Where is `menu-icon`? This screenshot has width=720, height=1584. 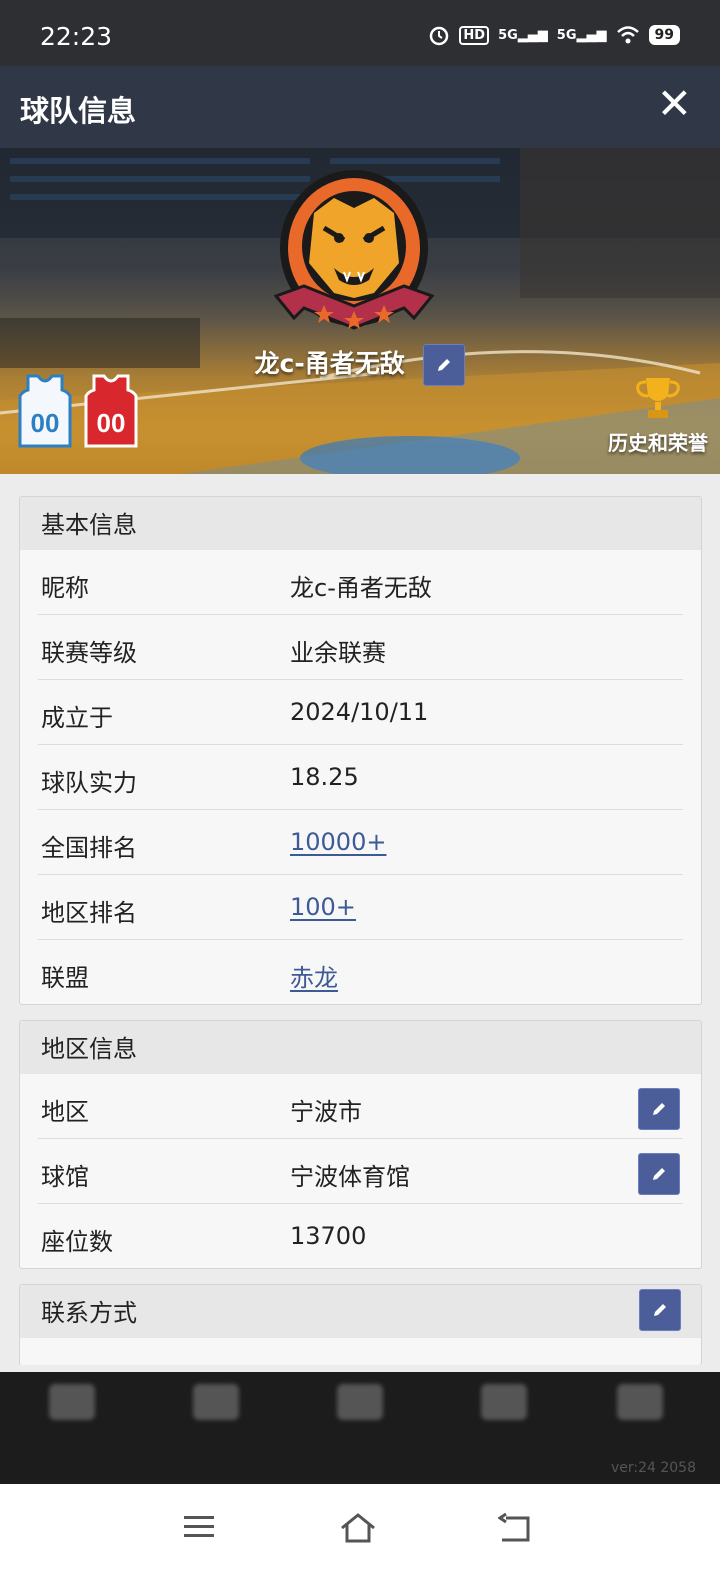 menu-icon is located at coordinates (199, 1527).